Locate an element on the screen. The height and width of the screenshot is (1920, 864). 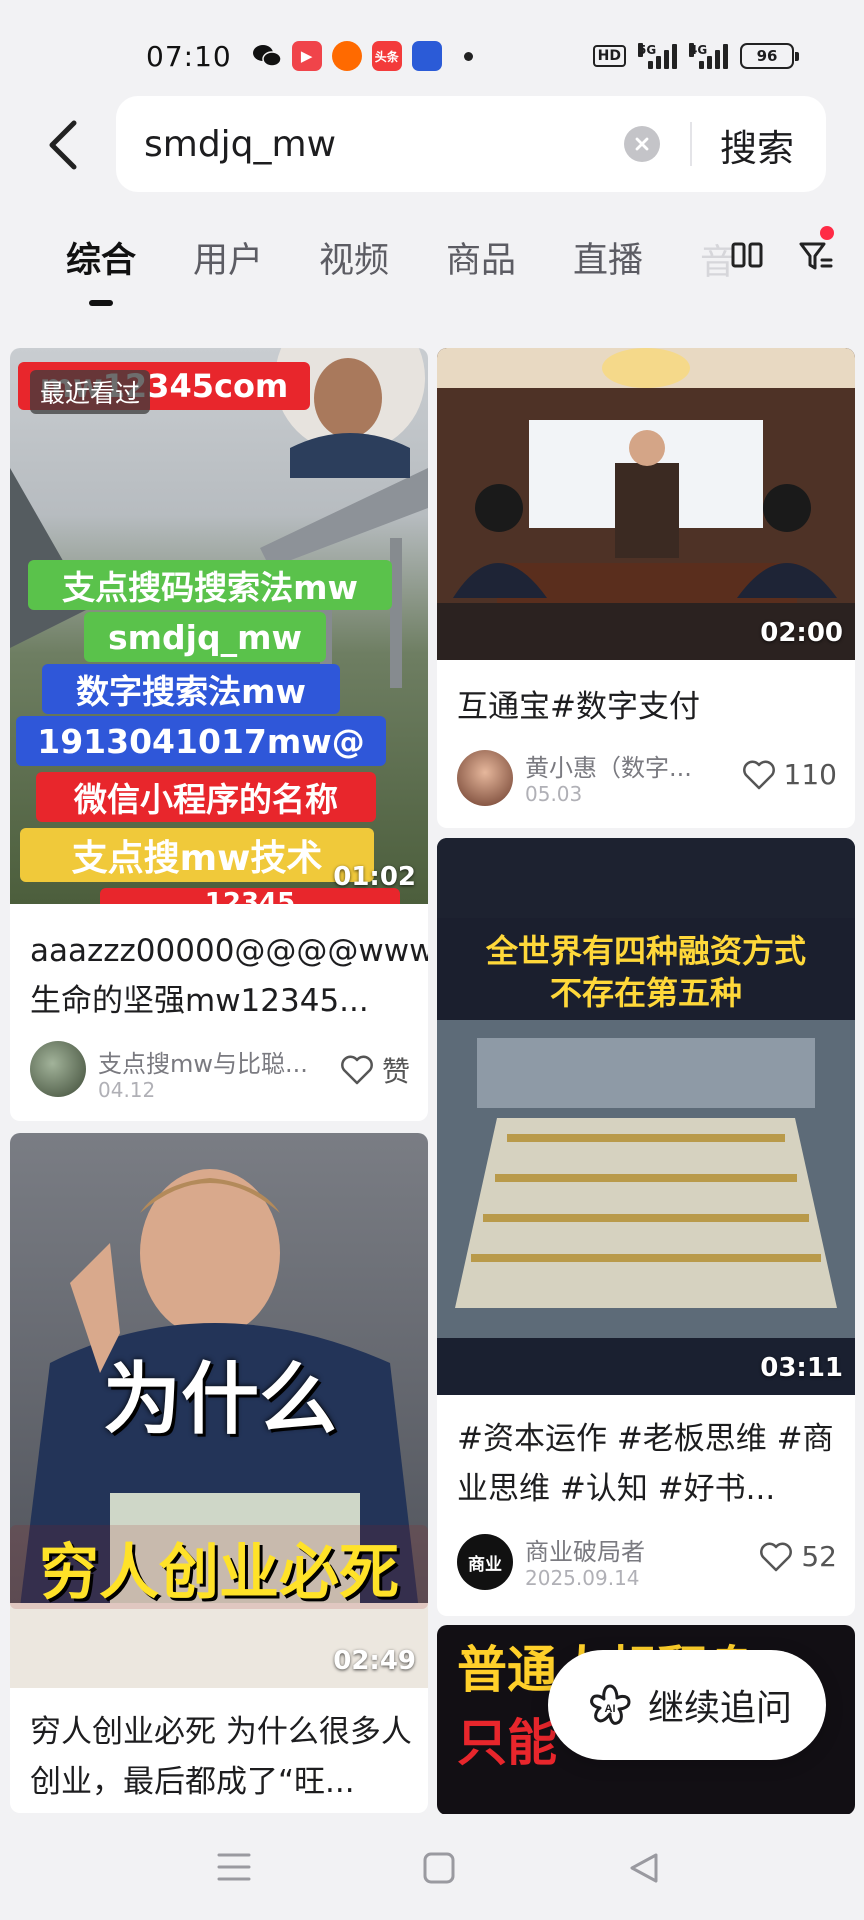
category-tabs: 综合 用户 视频 商品 直播 音 is located at coordinates (432, 267).